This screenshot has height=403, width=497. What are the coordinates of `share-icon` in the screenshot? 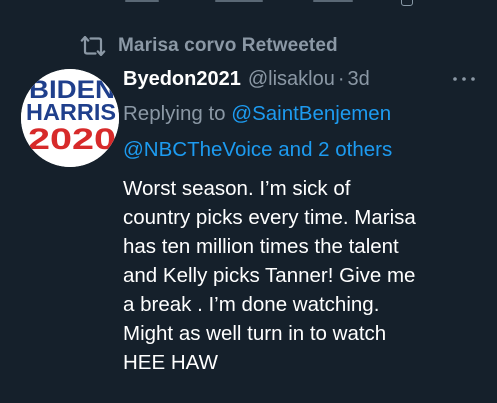 It's located at (407, 3).